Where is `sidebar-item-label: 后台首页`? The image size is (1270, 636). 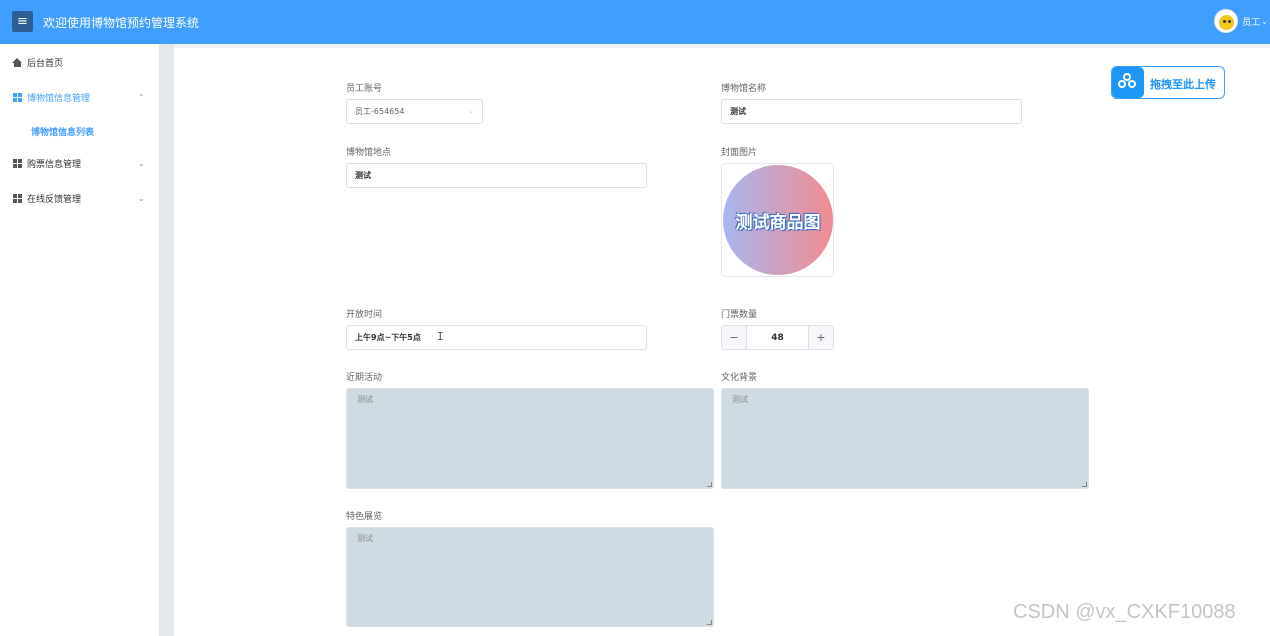 sidebar-item-label: 后台首页 is located at coordinates (45, 63).